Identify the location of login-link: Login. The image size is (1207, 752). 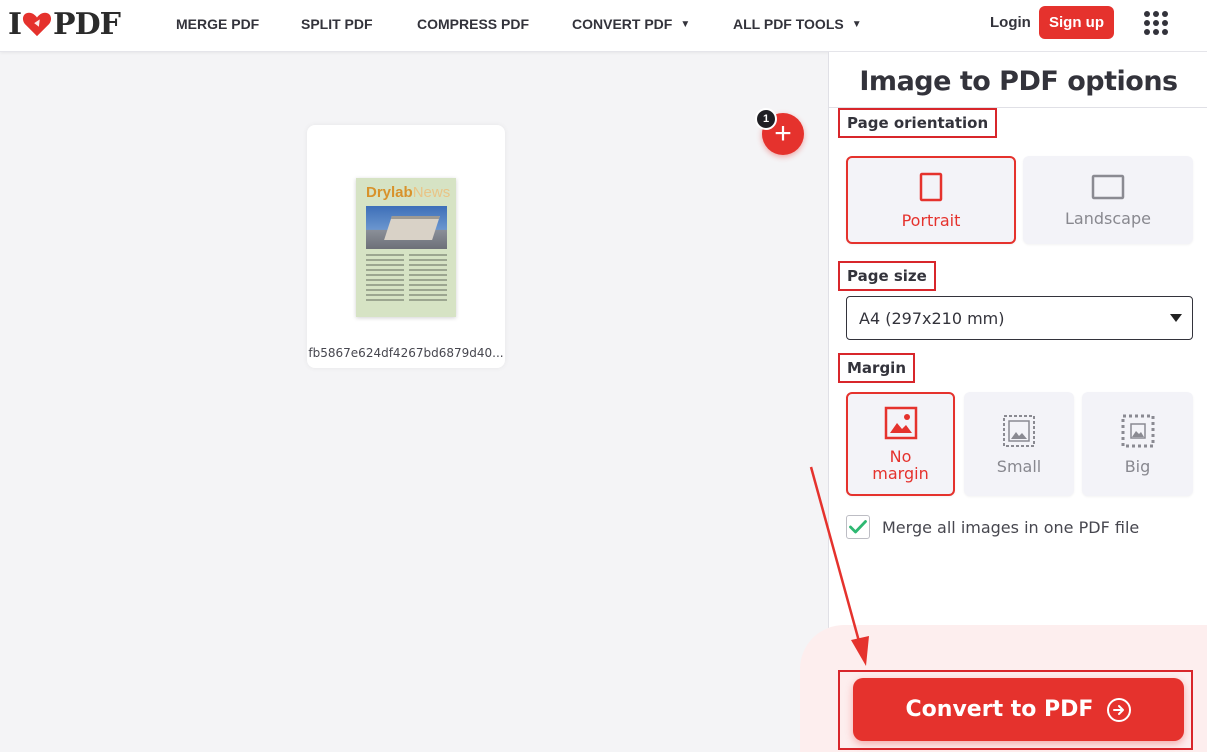
(1010, 22).